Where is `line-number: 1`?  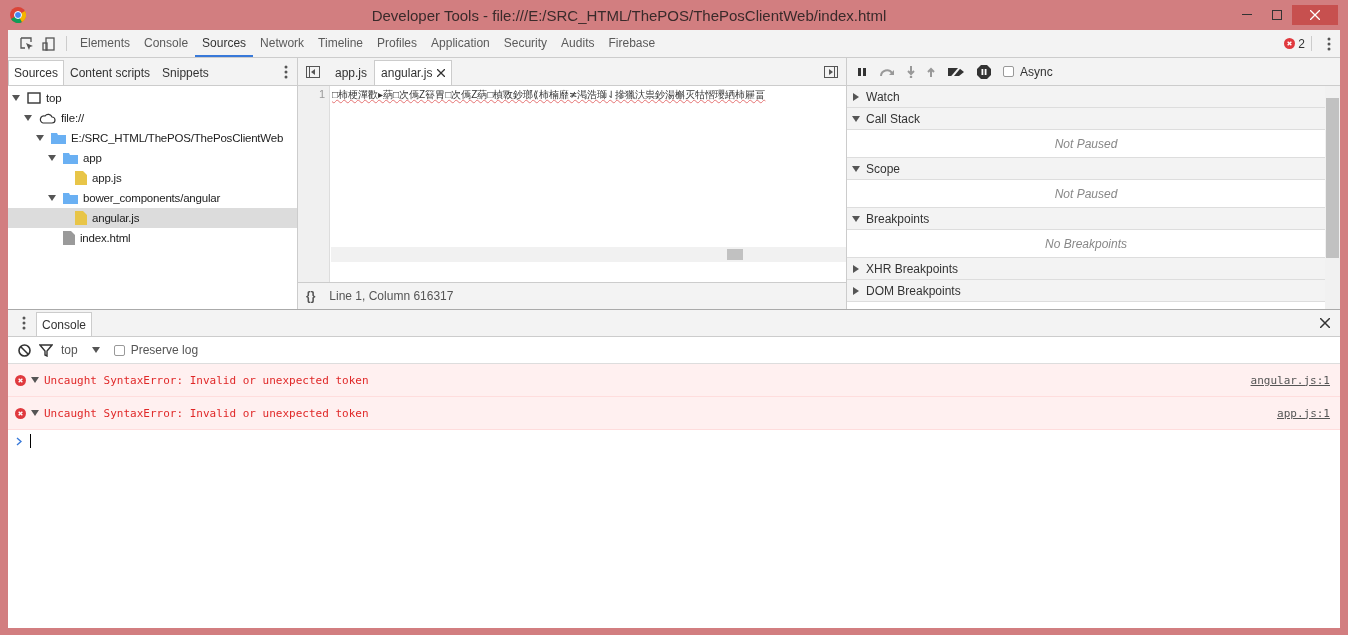 line-number: 1 is located at coordinates (314, 184).